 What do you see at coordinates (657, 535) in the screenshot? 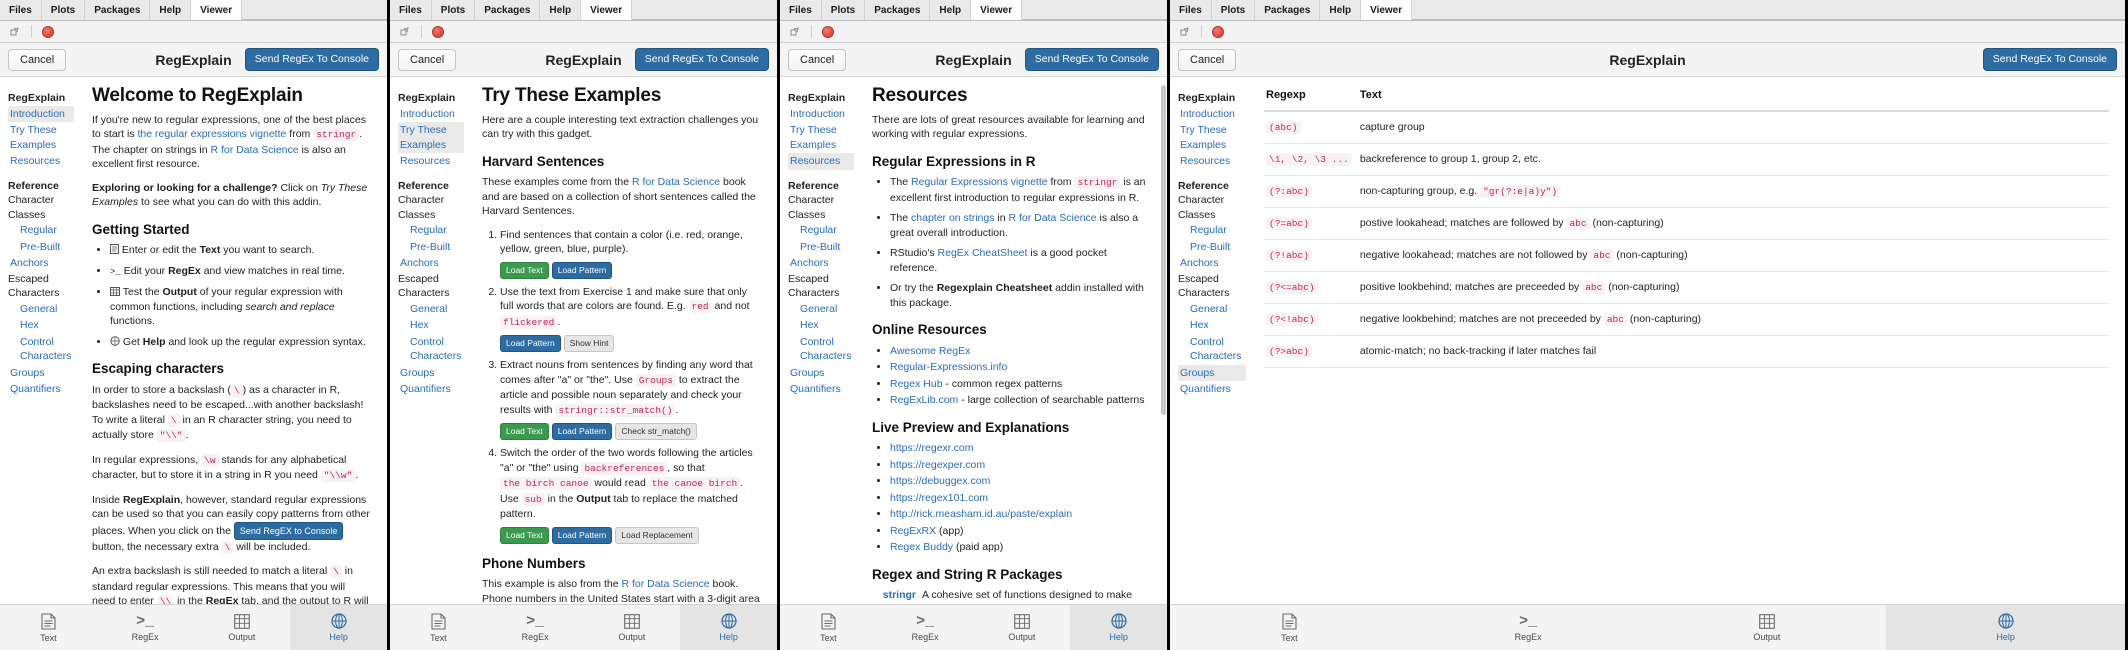
I see `load-replacement-button: Load Replacement` at bounding box center [657, 535].